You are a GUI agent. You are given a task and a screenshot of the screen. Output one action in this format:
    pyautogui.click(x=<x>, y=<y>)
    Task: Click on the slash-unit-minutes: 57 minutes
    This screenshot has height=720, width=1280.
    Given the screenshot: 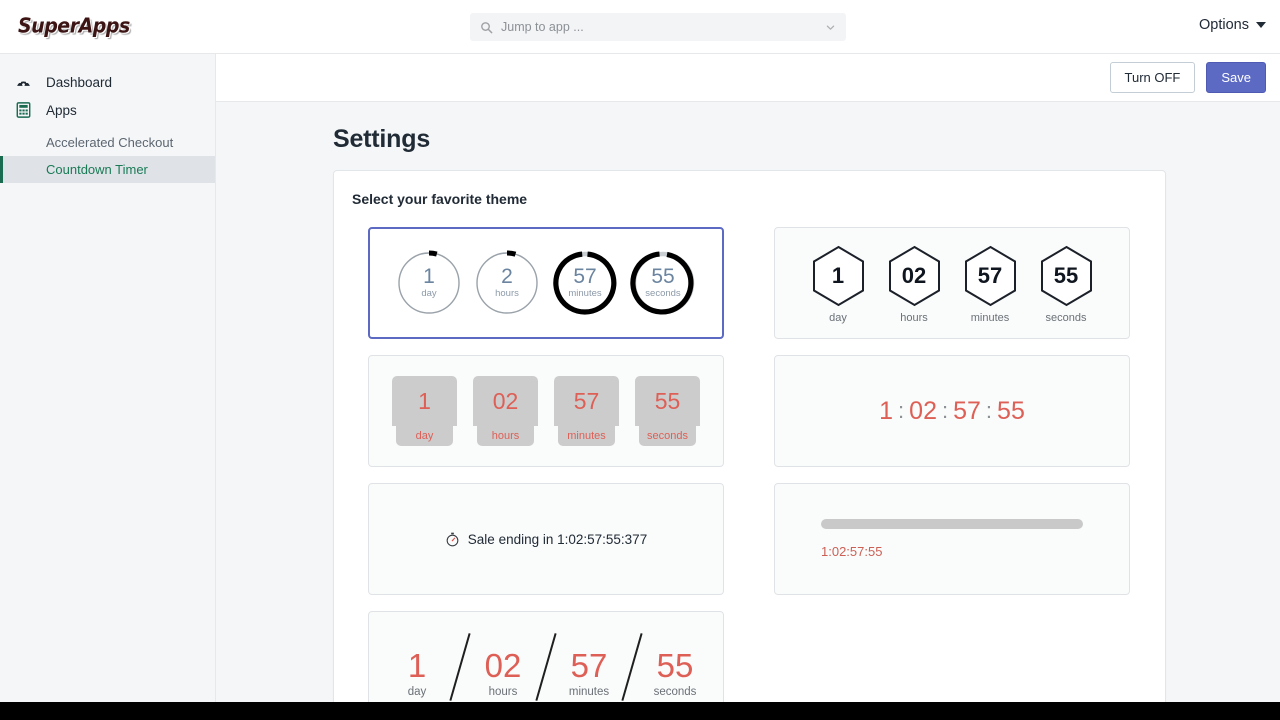 What is the action you would take?
    pyautogui.click(x=589, y=673)
    